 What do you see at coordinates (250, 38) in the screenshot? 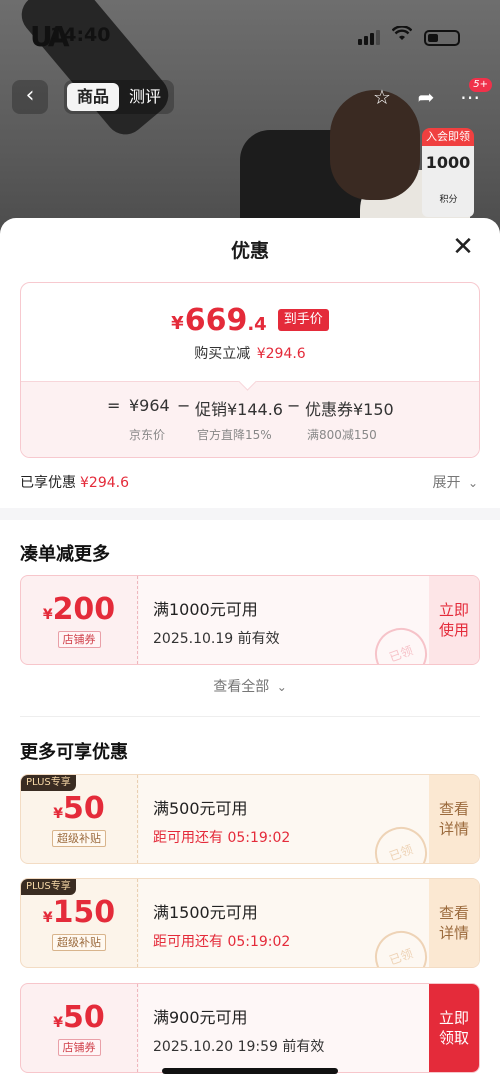
I see `status-bar: UA 14:40` at bounding box center [250, 38].